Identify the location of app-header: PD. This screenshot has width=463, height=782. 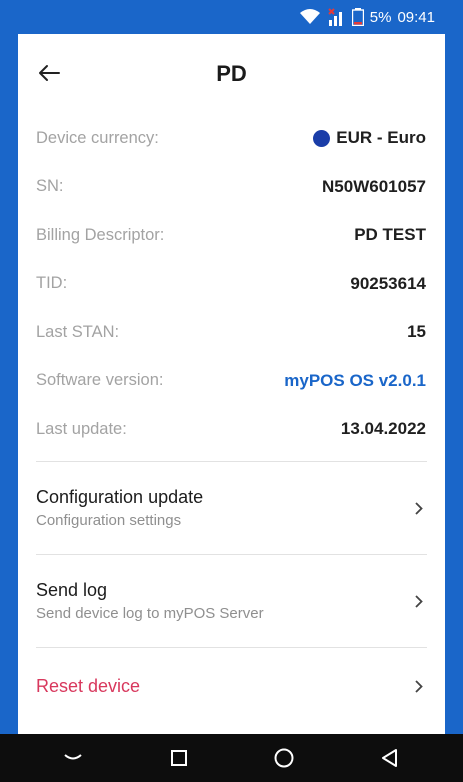
(231, 74).